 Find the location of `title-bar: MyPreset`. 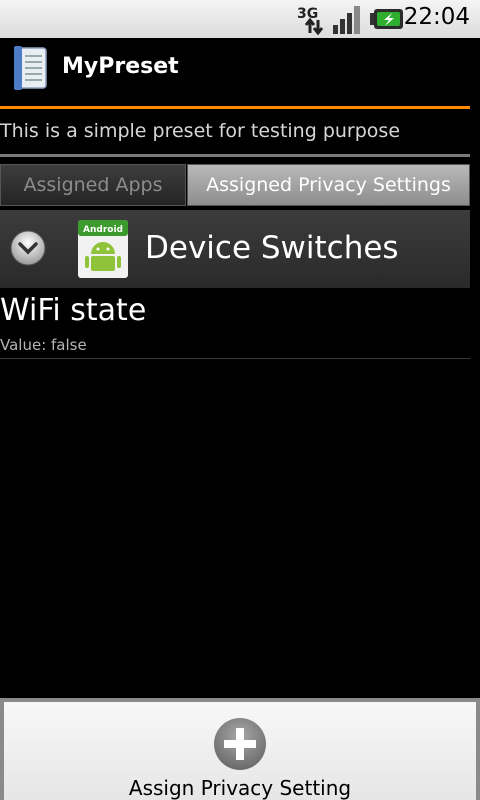

title-bar: MyPreset is located at coordinates (240, 72).